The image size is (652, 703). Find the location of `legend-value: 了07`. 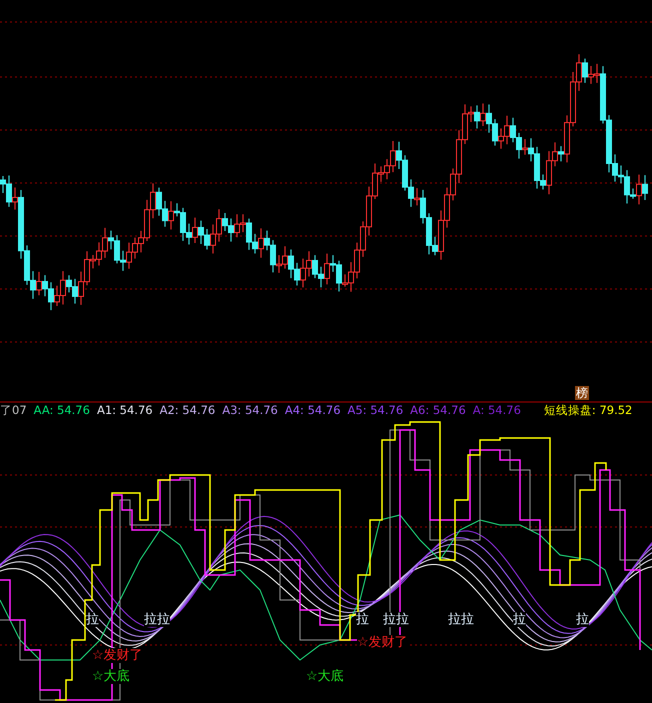

legend-value: 了07 is located at coordinates (13, 410).